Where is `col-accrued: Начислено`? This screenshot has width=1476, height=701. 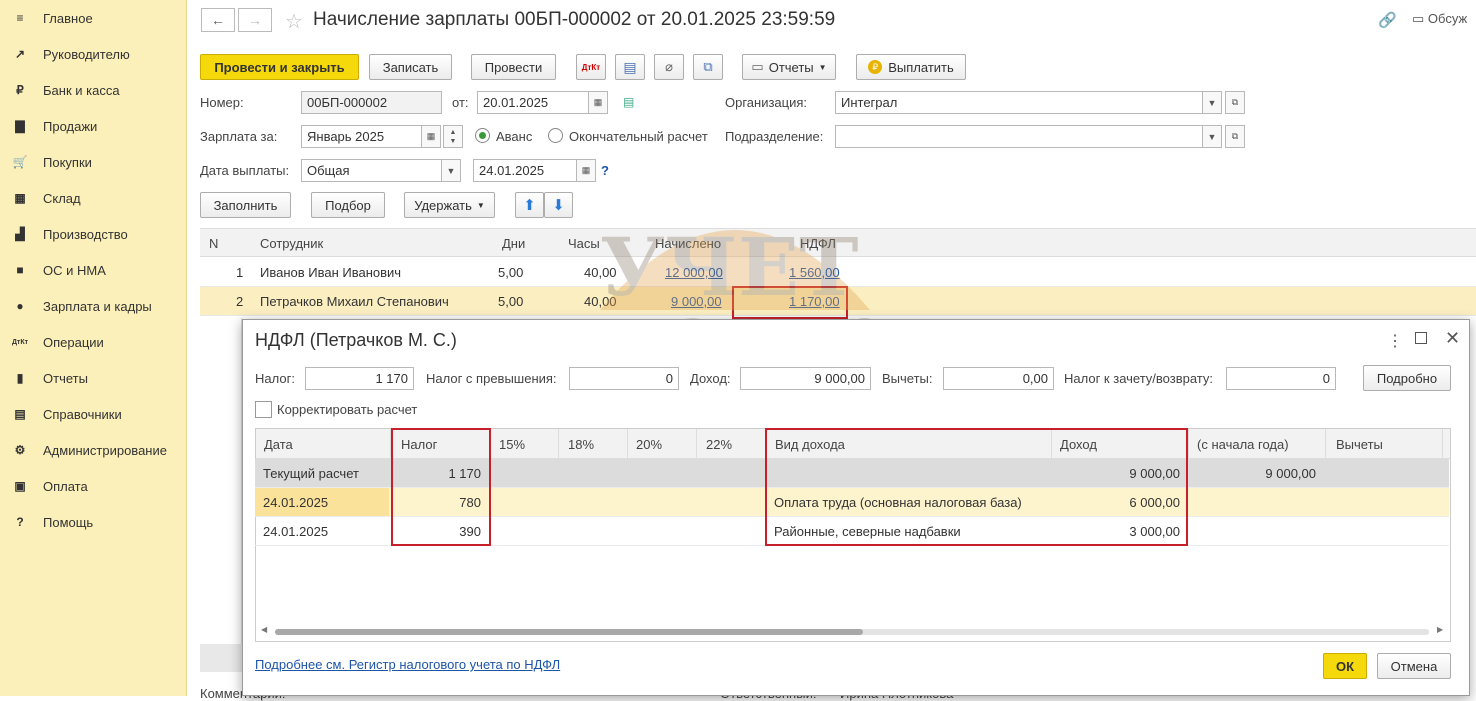
col-accrued: Начислено is located at coordinates (688, 243).